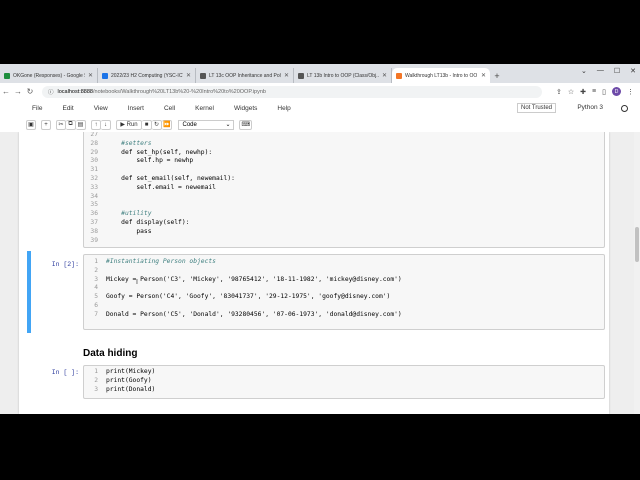 This screenshot has height=480, width=640. I want to click on code-line: 36 #utility, so click(121, 214).